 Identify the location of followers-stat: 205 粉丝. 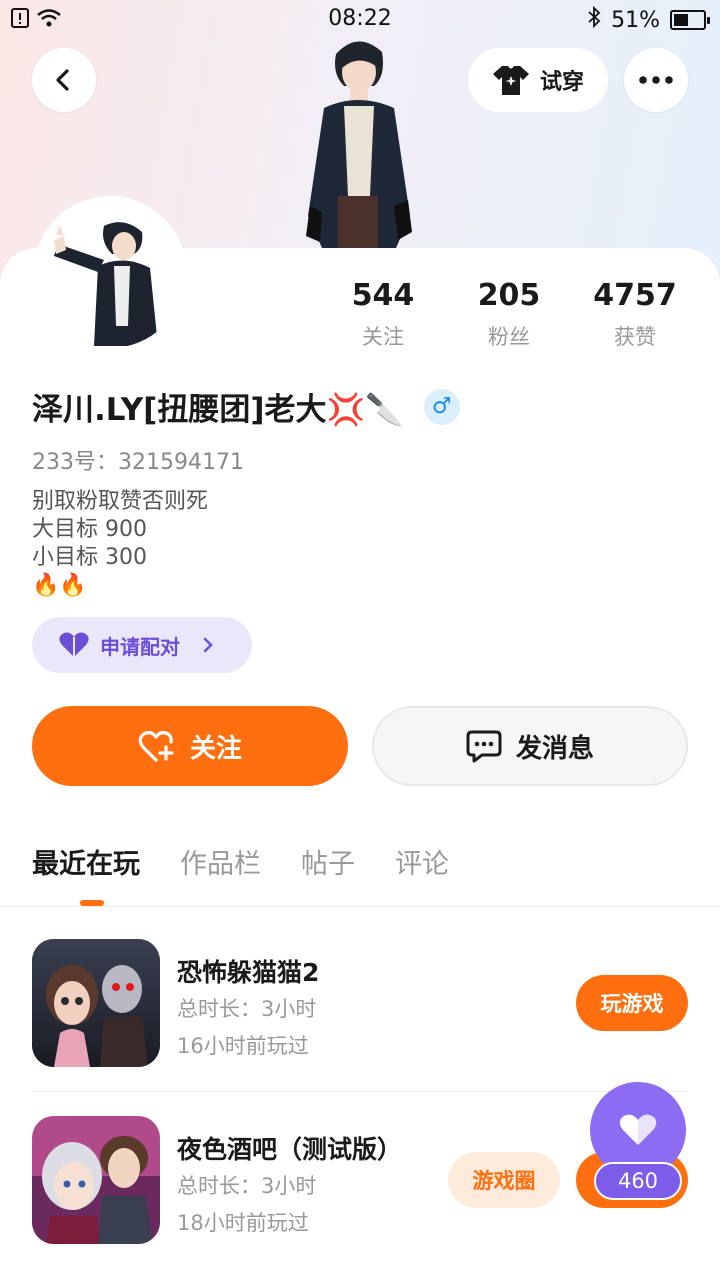
(509, 314).